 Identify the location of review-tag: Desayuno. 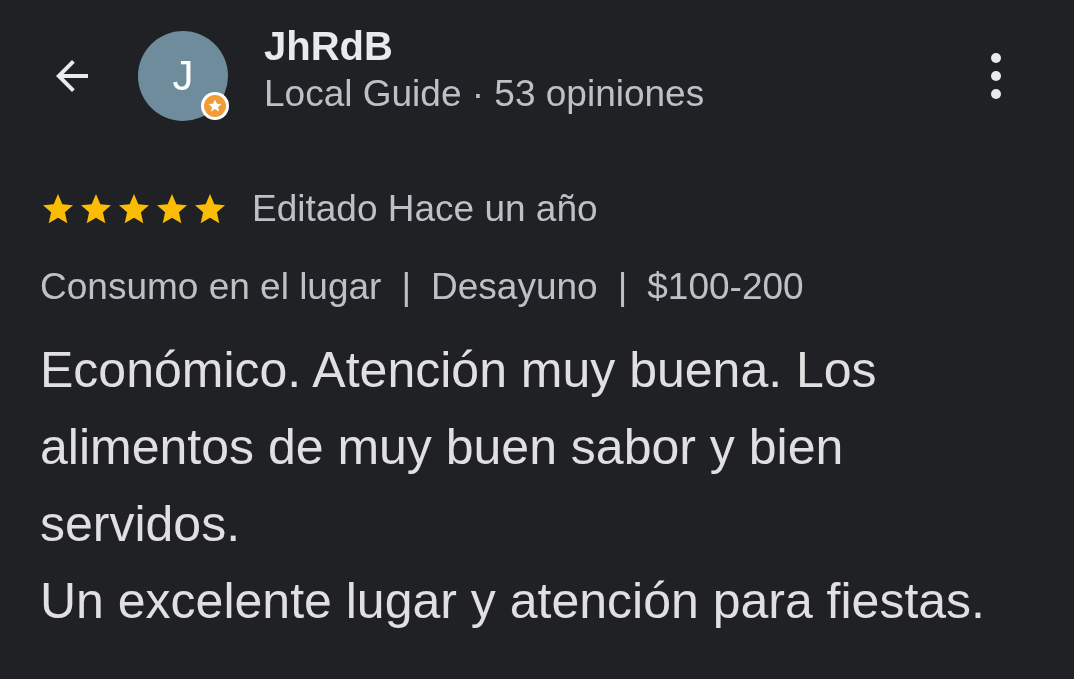
(514, 287).